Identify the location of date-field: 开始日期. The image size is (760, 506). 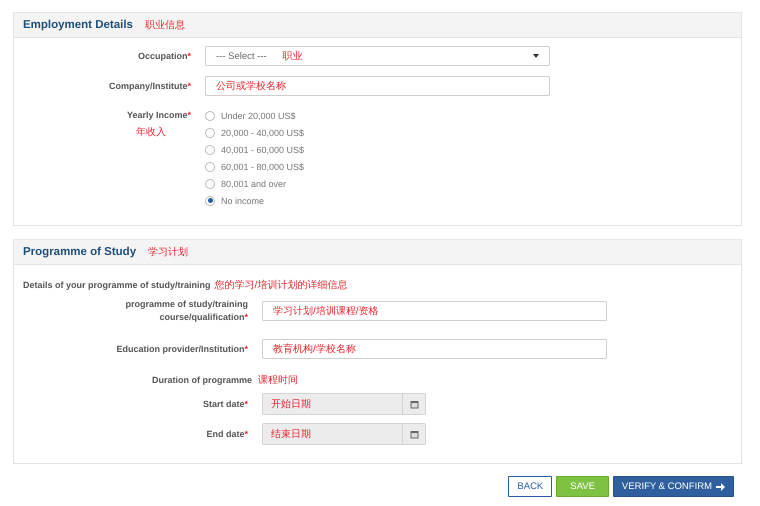
(344, 404).